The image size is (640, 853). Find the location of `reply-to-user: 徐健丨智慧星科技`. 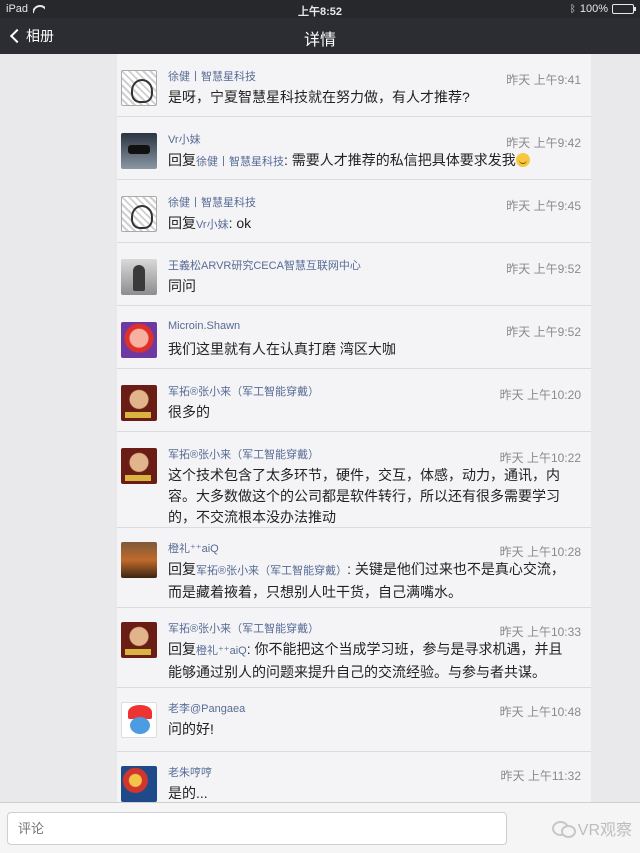

reply-to-user: 徐健丨智慧星科技 is located at coordinates (240, 162).